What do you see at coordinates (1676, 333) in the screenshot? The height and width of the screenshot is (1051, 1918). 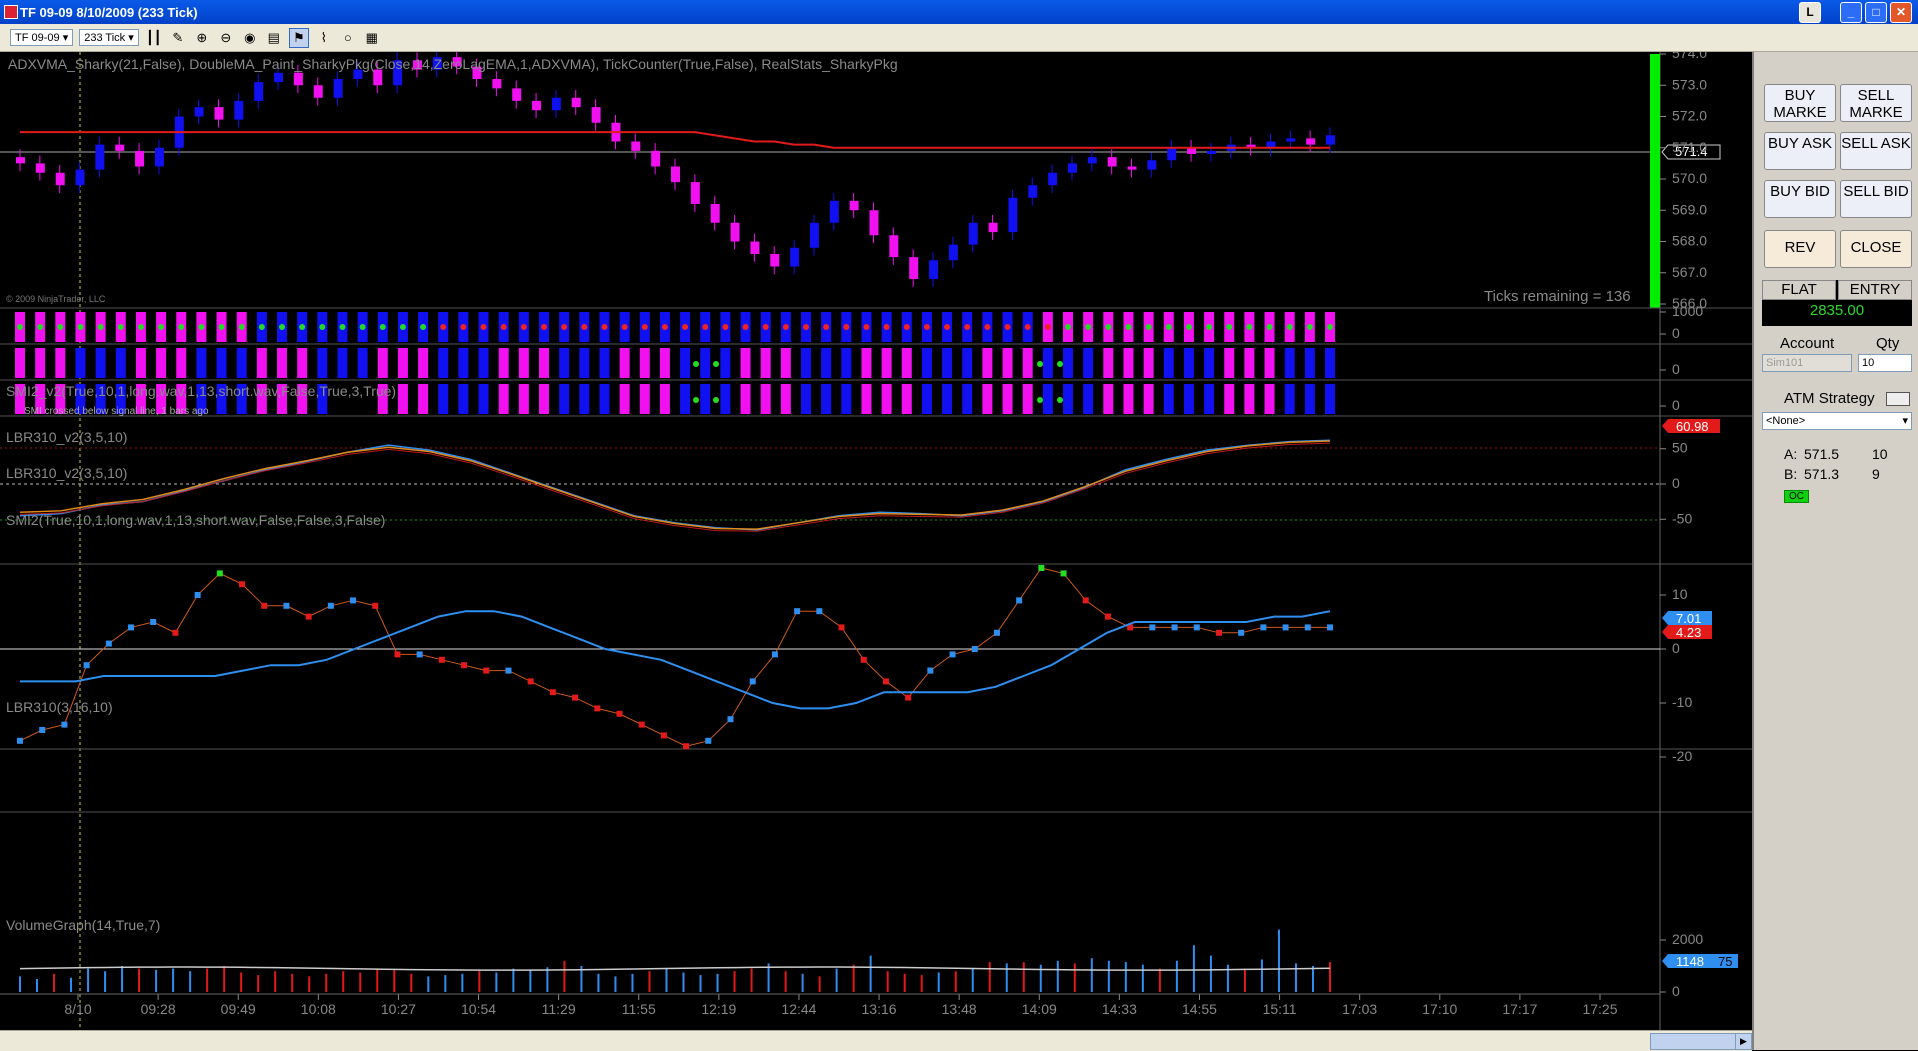 I see `indicator-tick-label: 0` at bounding box center [1676, 333].